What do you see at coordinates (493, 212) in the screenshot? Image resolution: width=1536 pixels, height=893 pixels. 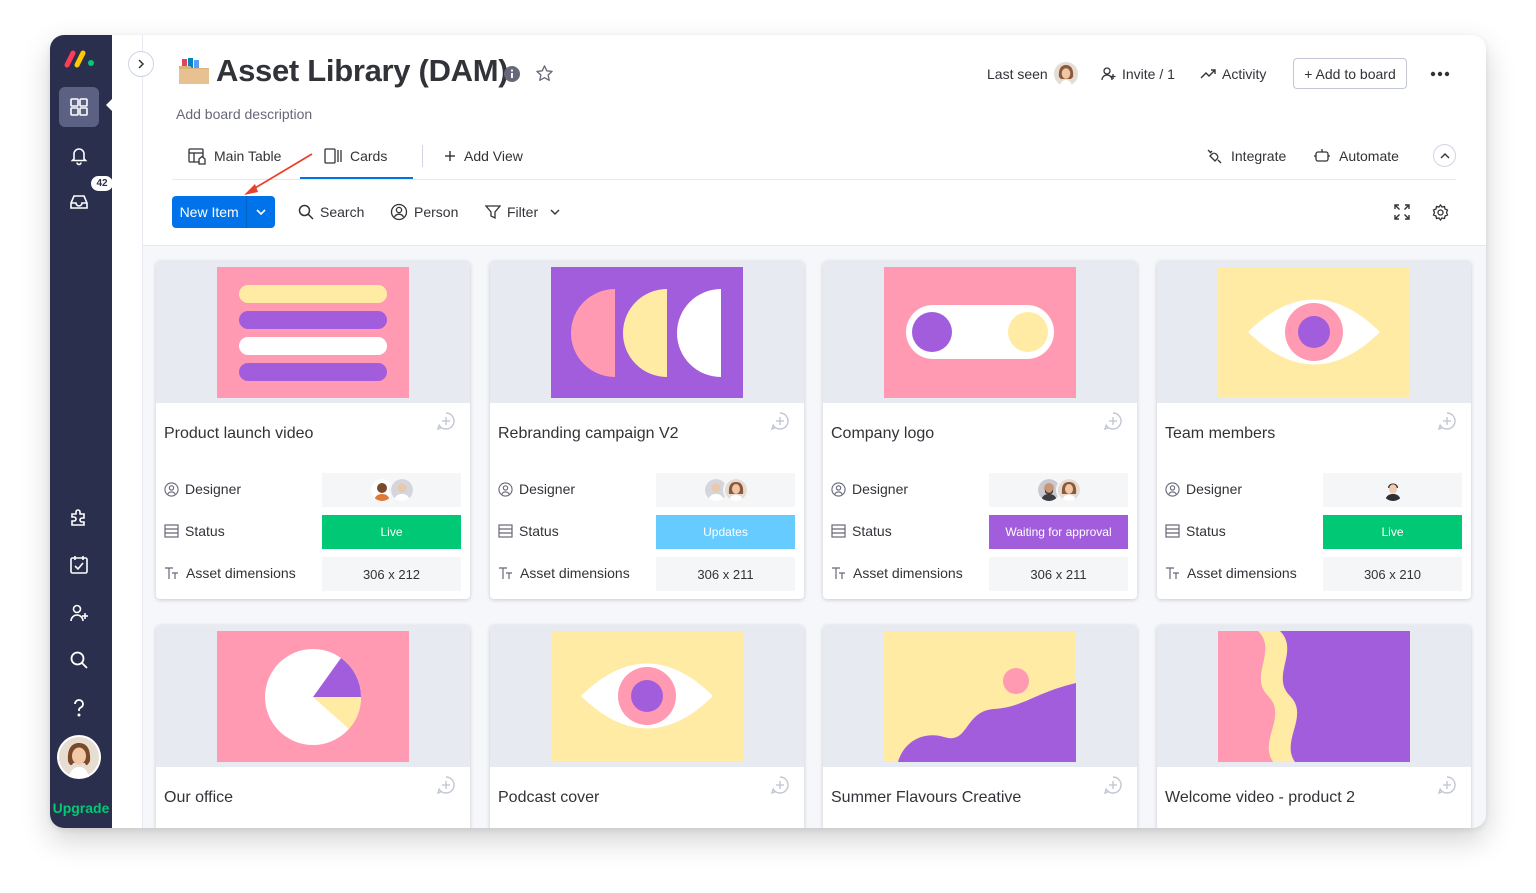 I see `filter-funnel-icon` at bounding box center [493, 212].